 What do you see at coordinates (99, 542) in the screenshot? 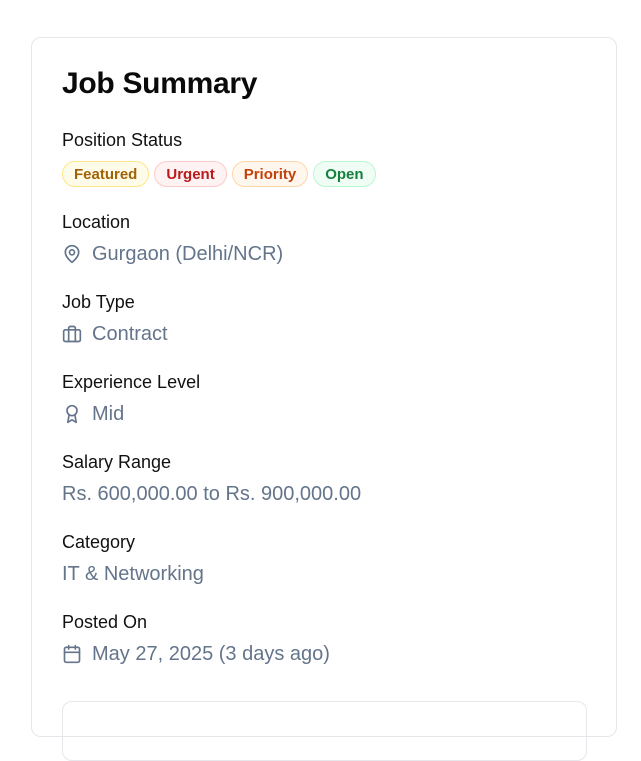
I see `category-label: Category` at bounding box center [99, 542].